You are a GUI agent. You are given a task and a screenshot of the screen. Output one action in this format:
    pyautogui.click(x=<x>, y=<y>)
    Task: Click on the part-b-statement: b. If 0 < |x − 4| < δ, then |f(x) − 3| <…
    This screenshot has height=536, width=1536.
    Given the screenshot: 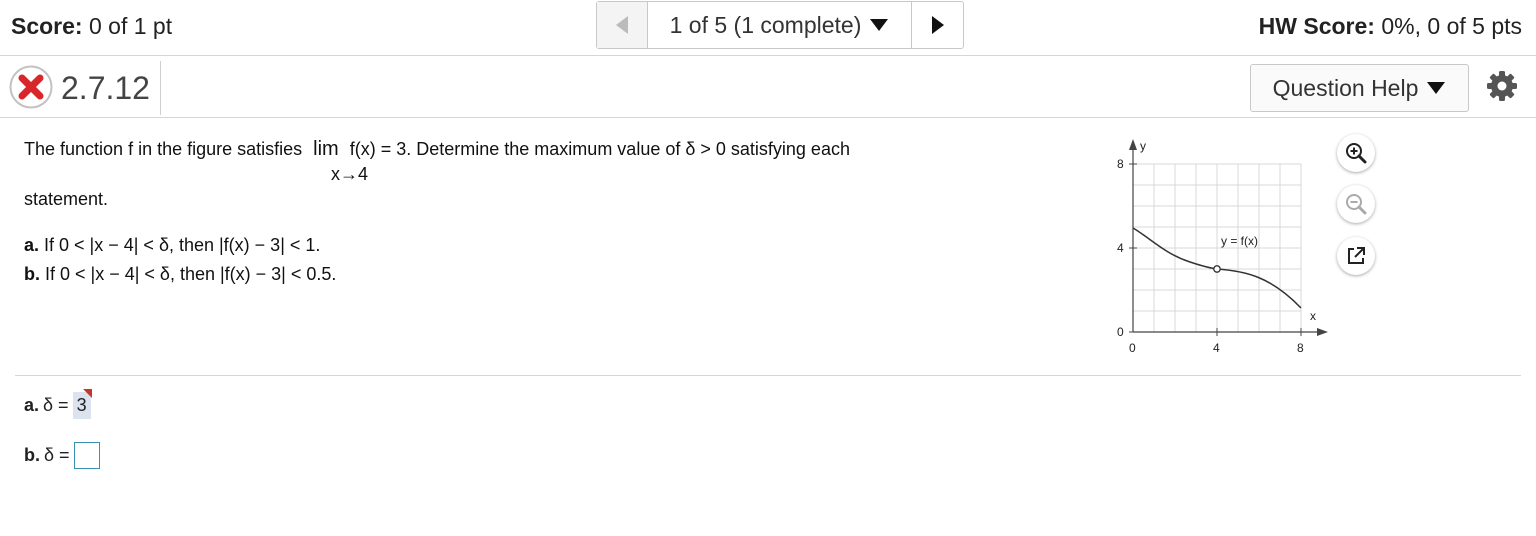 What is the action you would take?
    pyautogui.click(x=180, y=274)
    